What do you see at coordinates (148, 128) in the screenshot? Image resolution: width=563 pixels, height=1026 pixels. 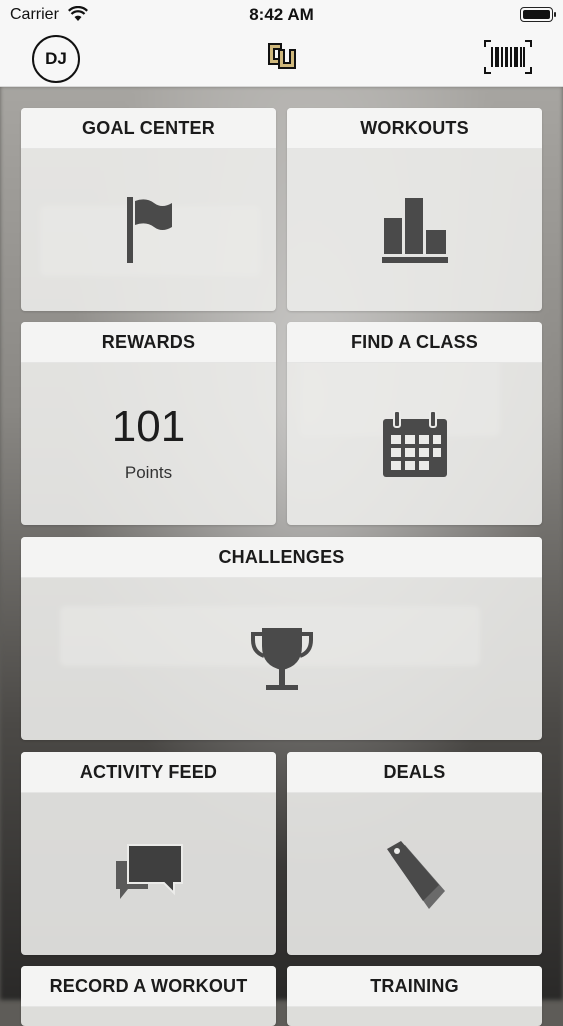 I see `tile-title: GOAL CENTER` at bounding box center [148, 128].